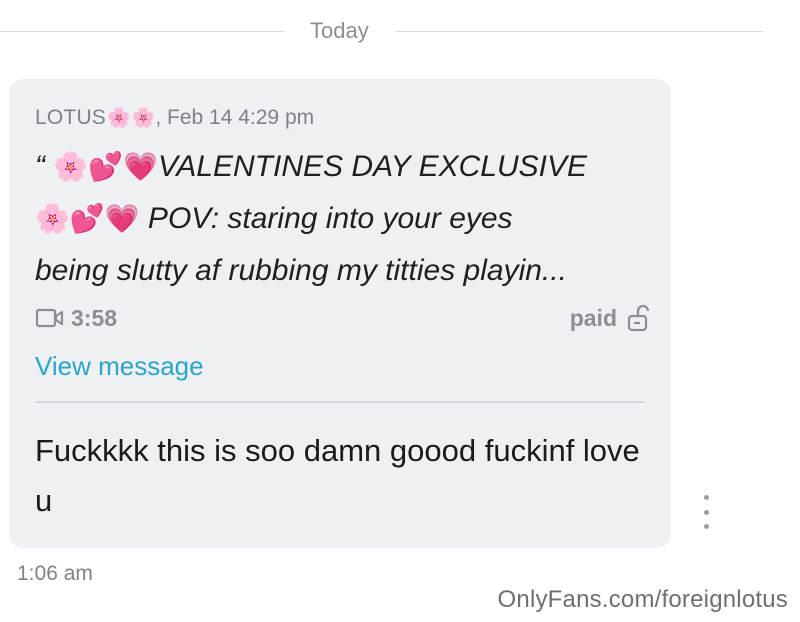 This screenshot has width=800, height=622. I want to click on video-camera-icon, so click(49, 318).